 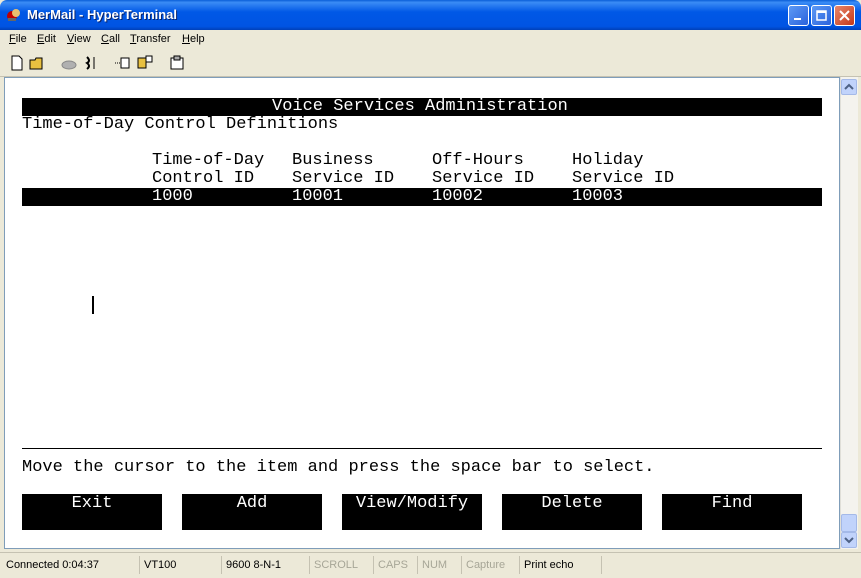 I want to click on screen-header: Voice Services Administration, so click(x=420, y=106).